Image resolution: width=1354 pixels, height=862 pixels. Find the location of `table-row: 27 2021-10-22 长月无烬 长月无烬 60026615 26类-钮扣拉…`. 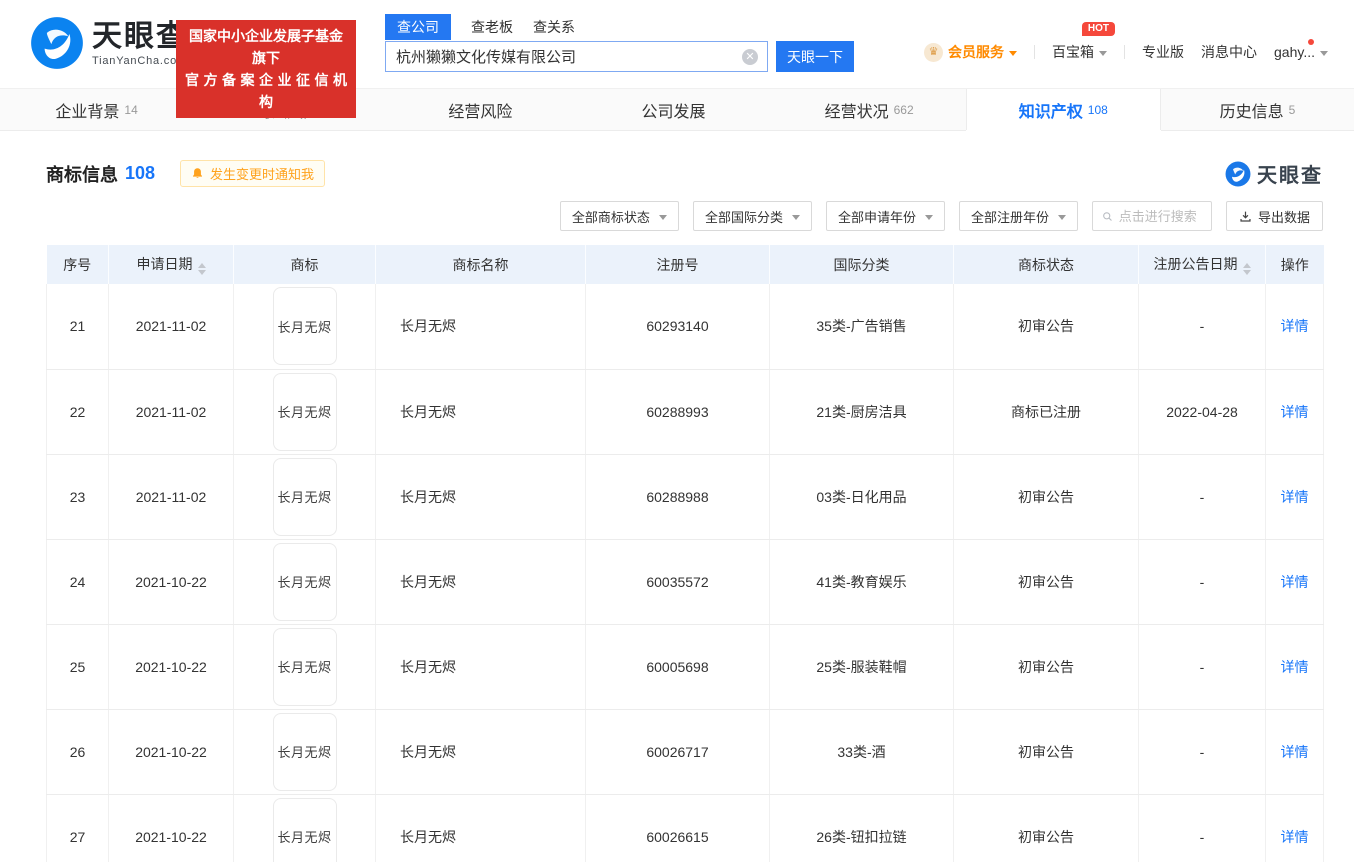

table-row: 27 2021-10-22 长月无烬 长月无烬 60026615 26类-钮扣拉… is located at coordinates (685, 828).